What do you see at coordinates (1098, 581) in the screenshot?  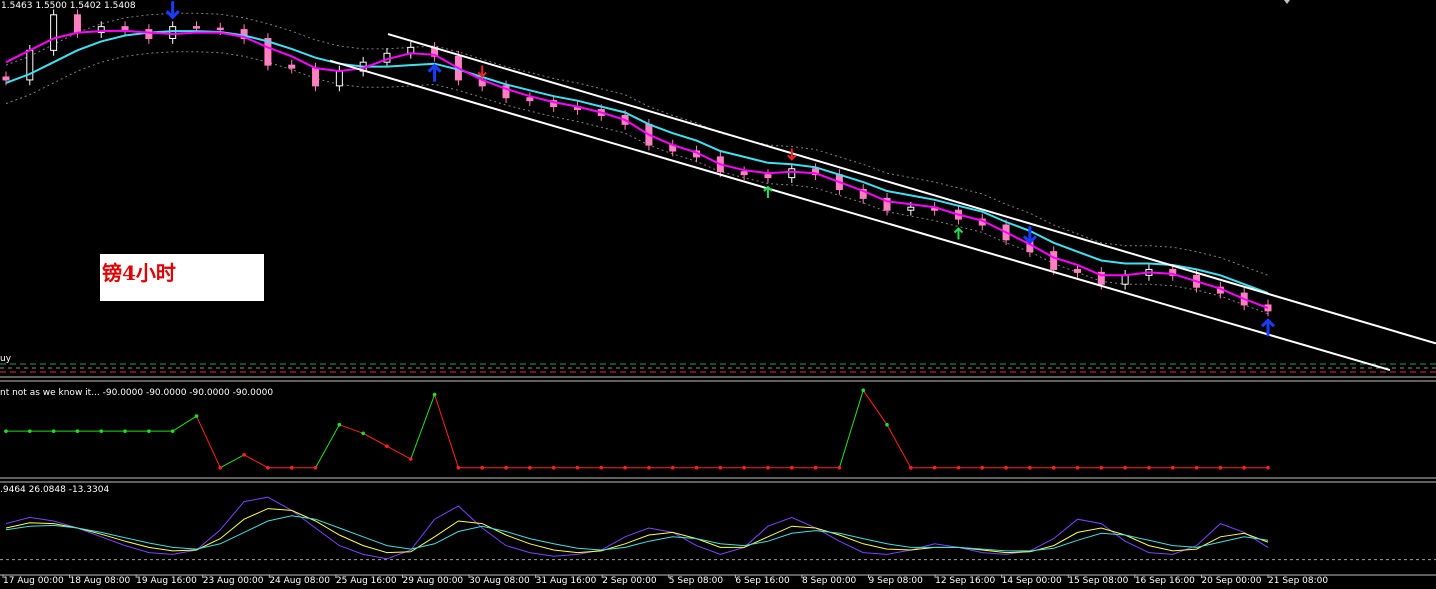 I see `x-tick-label: 15 Sep 08:00` at bounding box center [1098, 581].